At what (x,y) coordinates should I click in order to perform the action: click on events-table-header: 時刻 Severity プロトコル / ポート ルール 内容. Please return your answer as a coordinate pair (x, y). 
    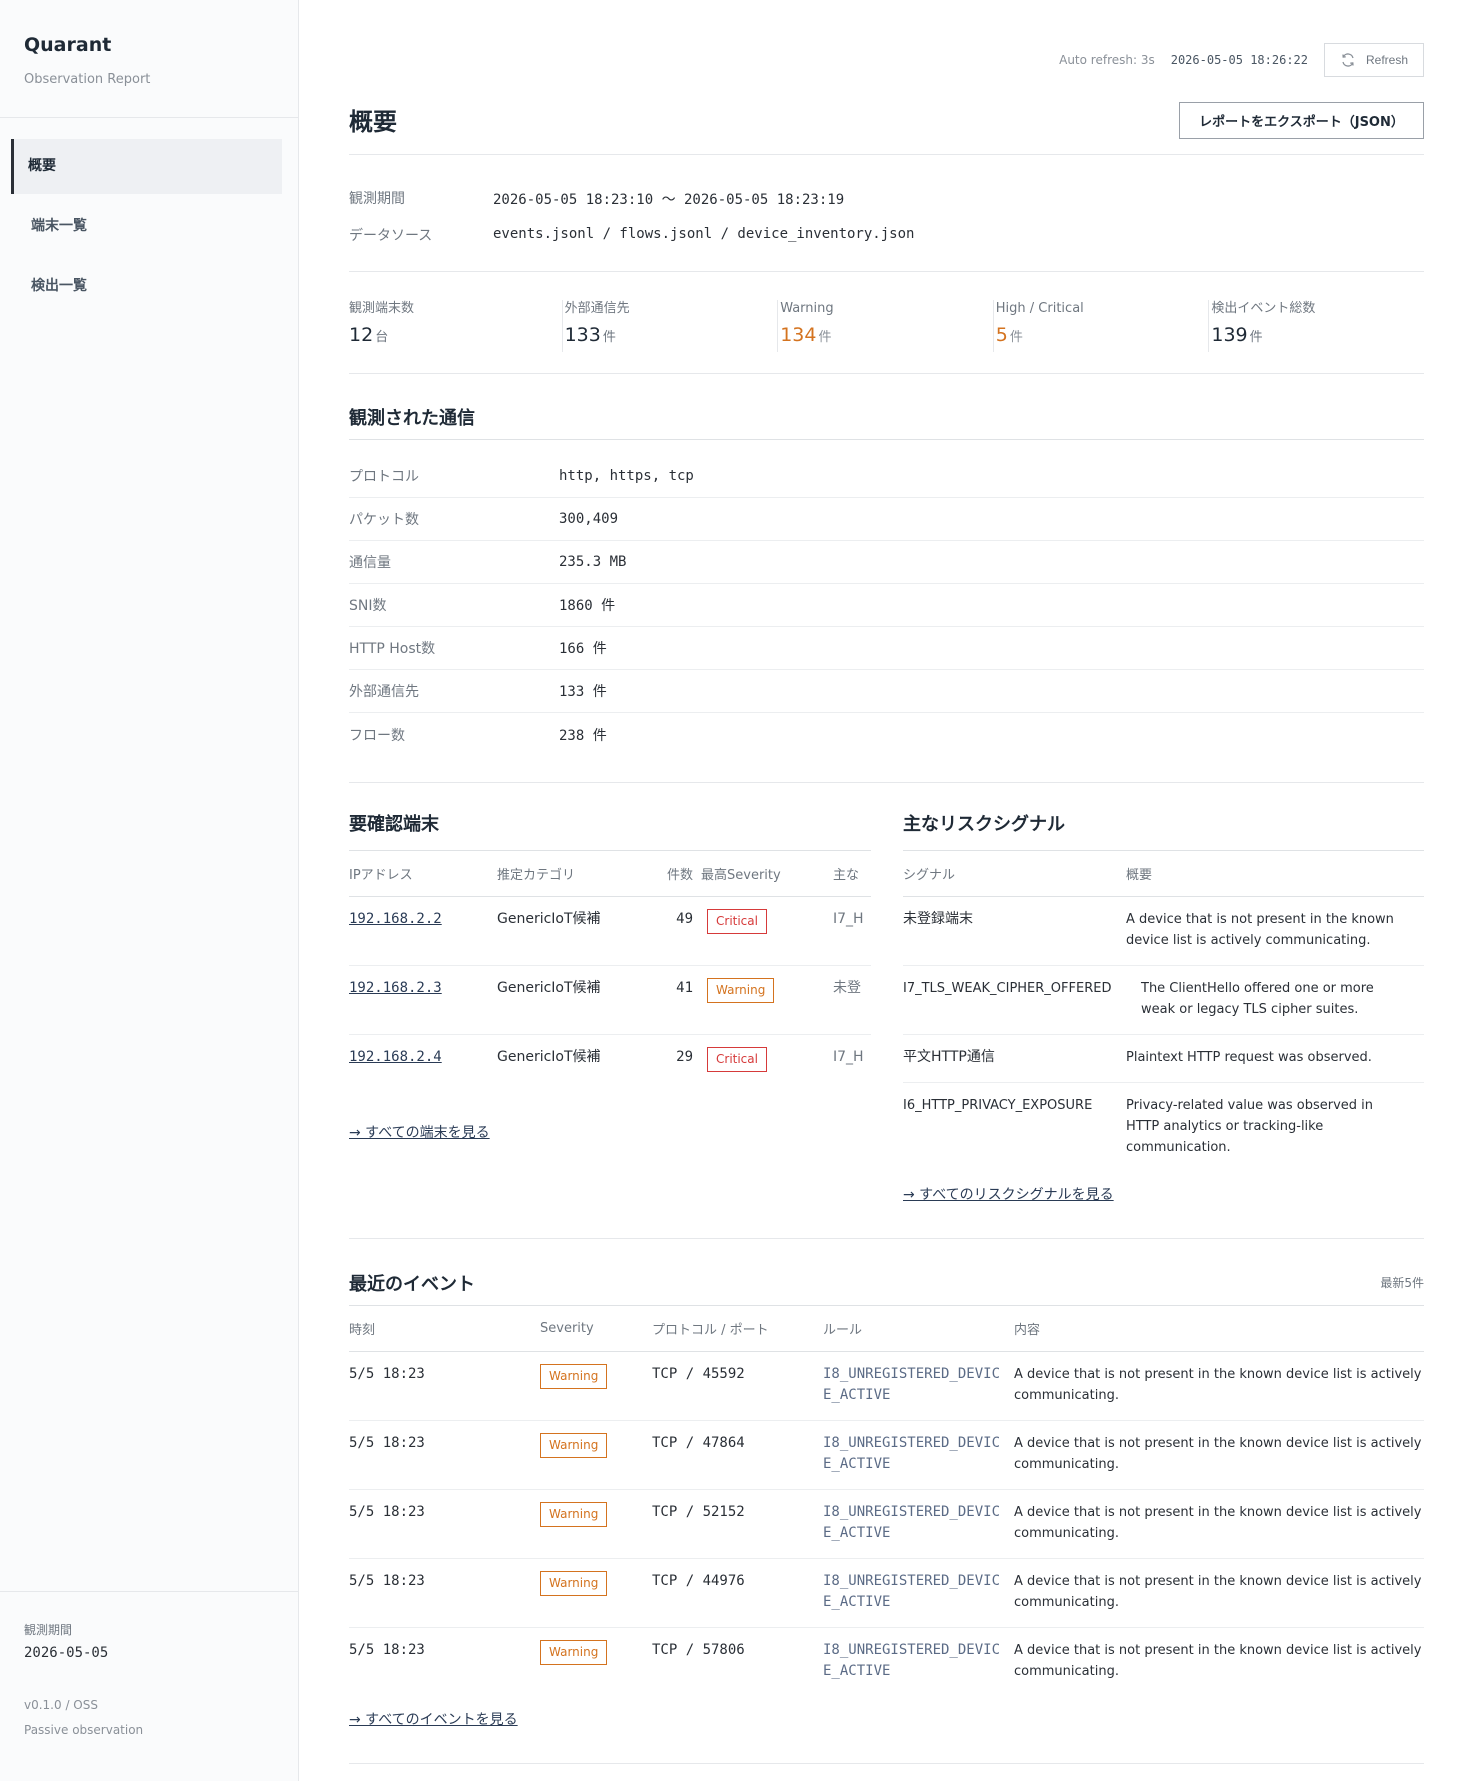
    Looking at the image, I should click on (886, 1329).